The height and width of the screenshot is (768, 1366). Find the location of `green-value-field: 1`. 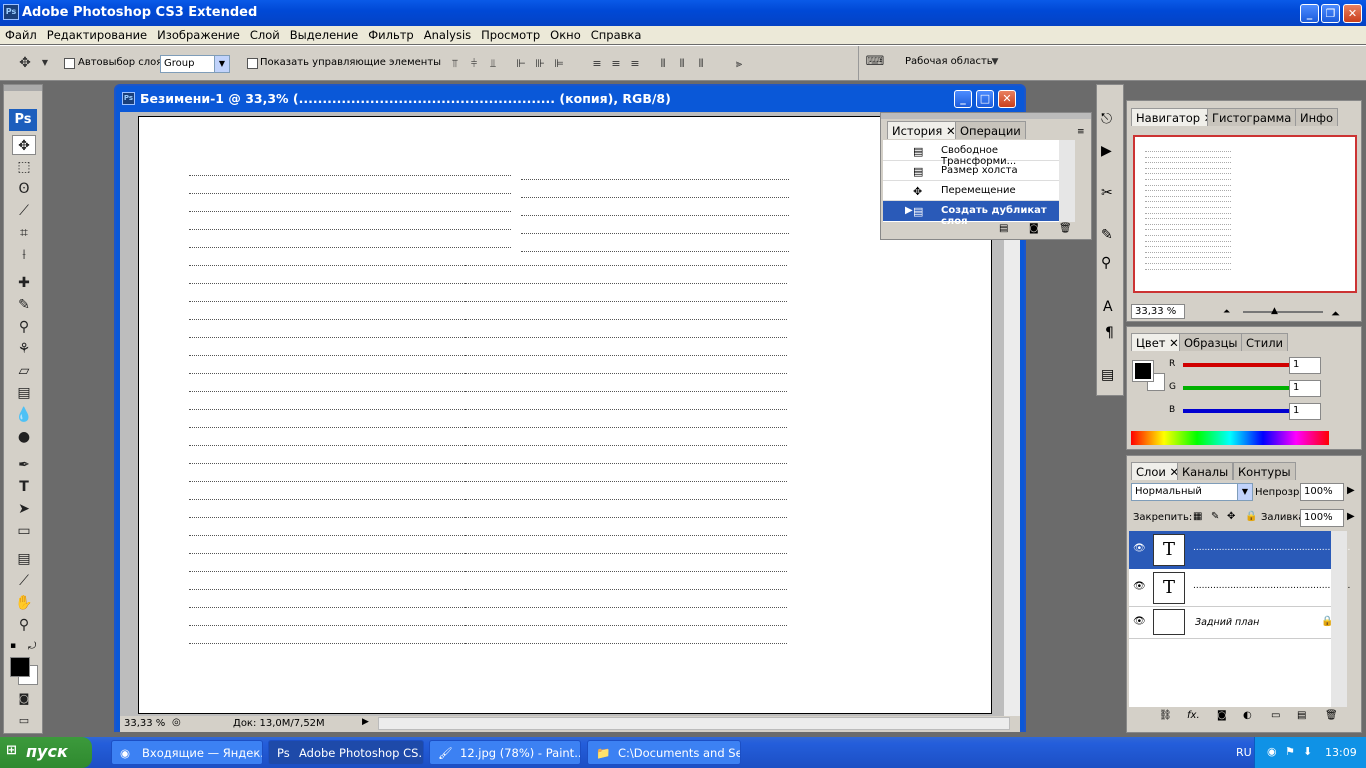

green-value-field: 1 is located at coordinates (1305, 388).